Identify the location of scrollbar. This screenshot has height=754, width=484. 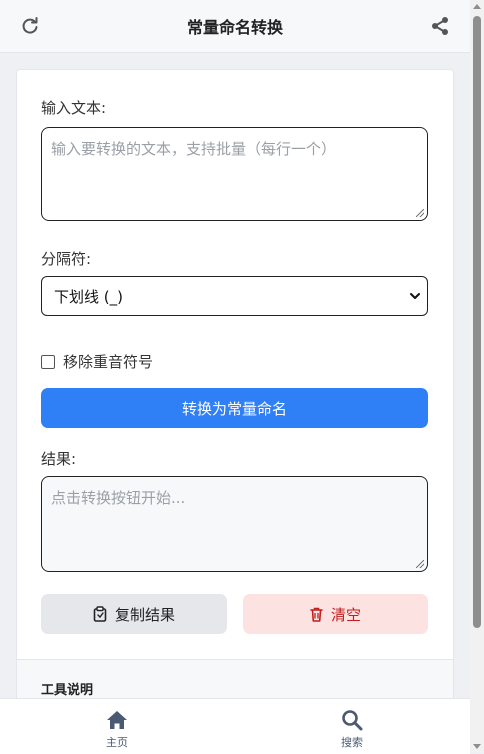
(477, 376).